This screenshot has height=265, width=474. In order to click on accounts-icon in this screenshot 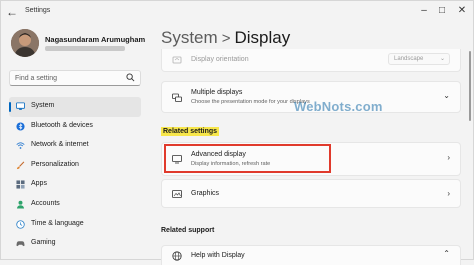, I will do `click(20, 204)`.